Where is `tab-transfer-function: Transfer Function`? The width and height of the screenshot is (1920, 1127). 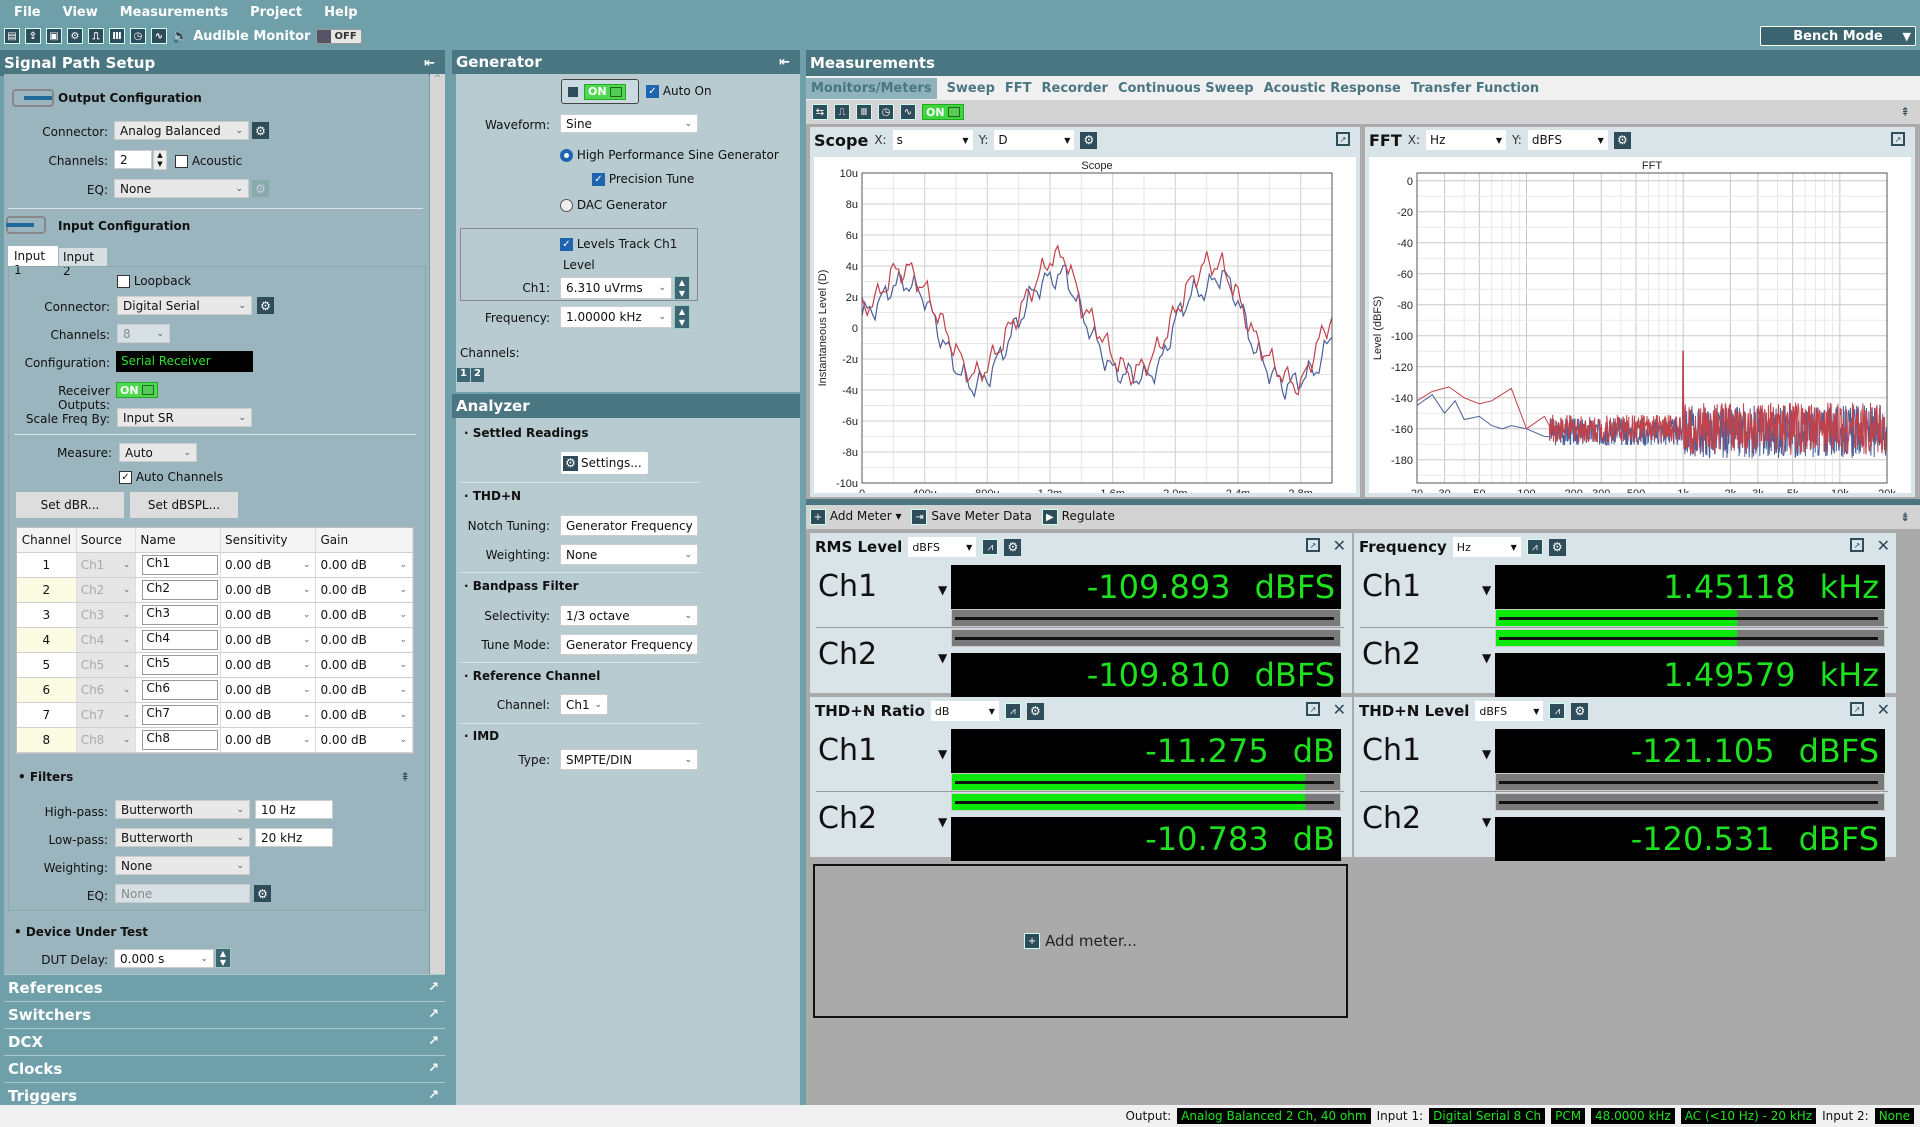 tab-transfer-function: Transfer Function is located at coordinates (1475, 88).